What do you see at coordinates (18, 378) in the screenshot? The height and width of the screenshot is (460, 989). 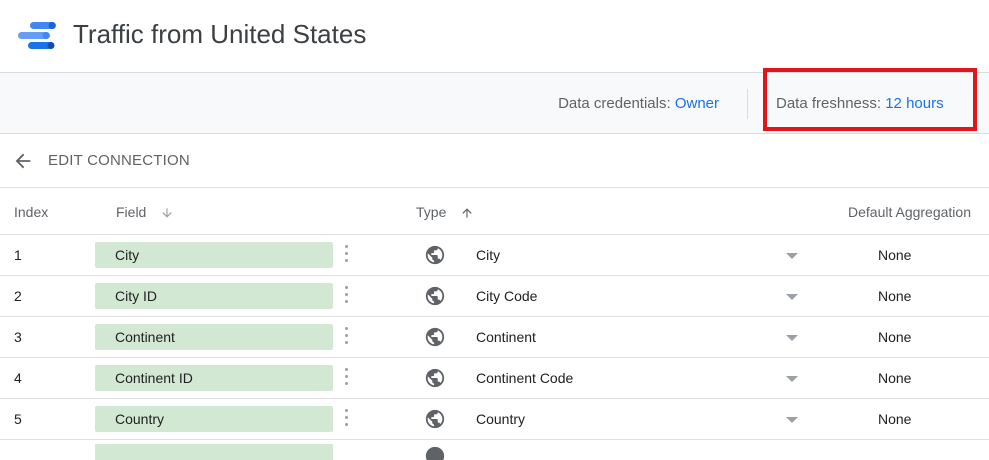 I see `row-index: 4` at bounding box center [18, 378].